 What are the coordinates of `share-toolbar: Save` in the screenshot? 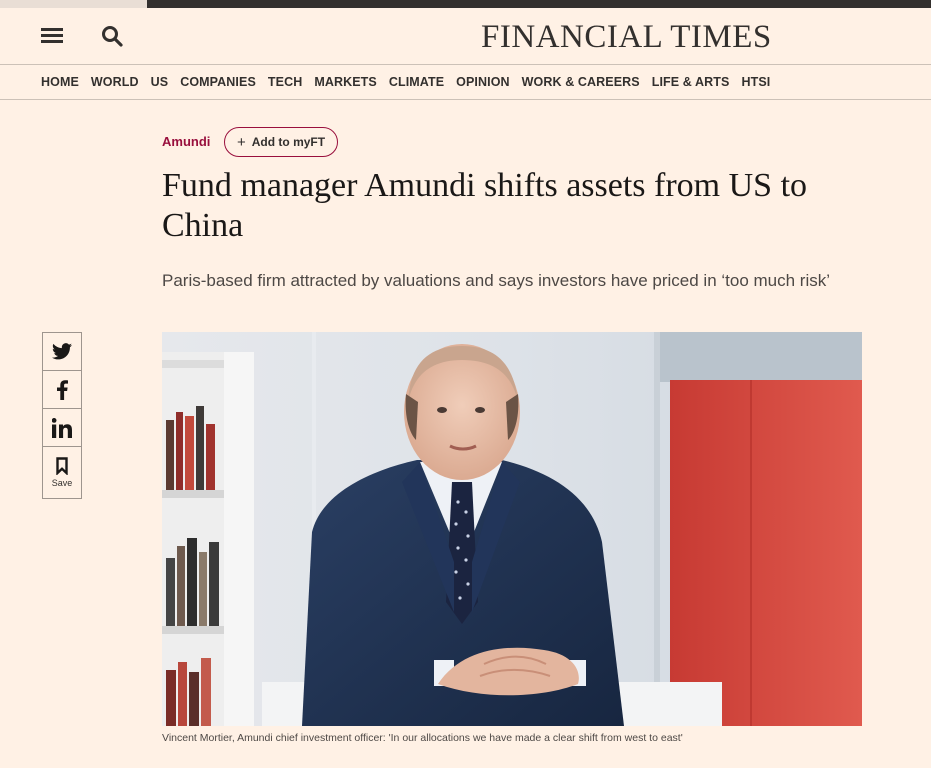 It's located at (62, 415).